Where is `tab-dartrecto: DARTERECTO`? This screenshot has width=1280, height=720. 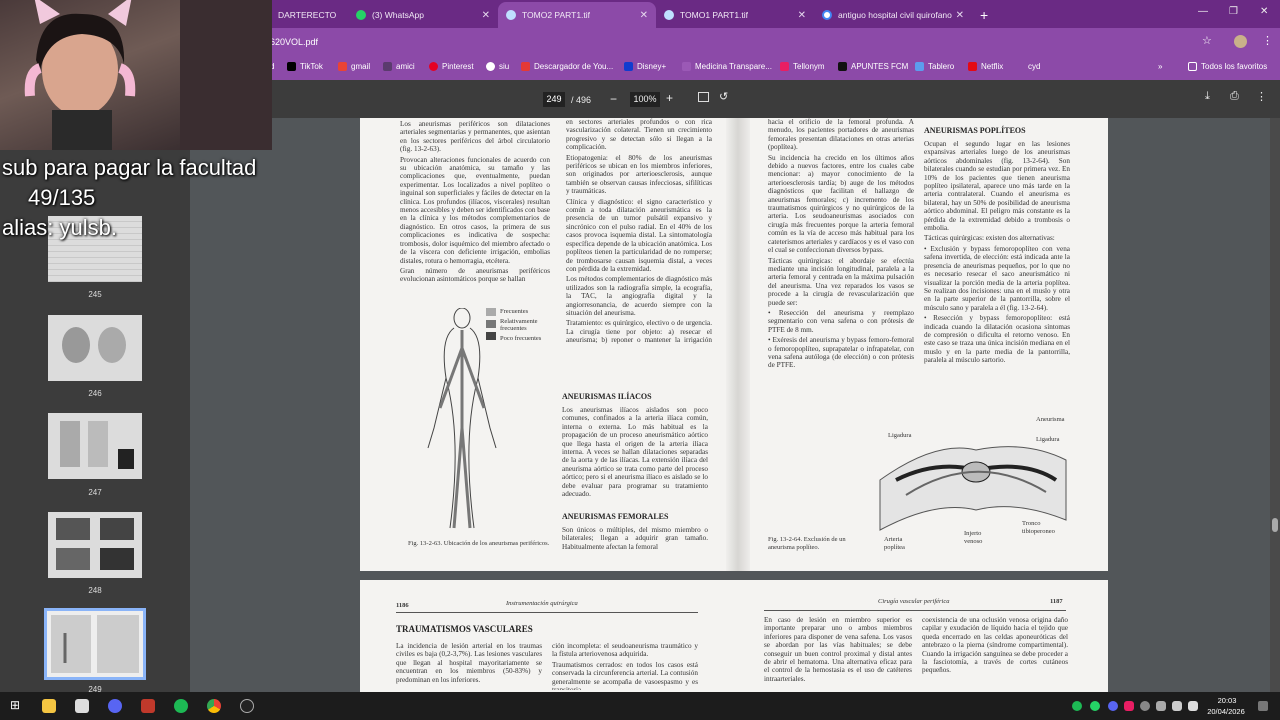
tab-dartrecto: DARTERECTO is located at coordinates (309, 15).